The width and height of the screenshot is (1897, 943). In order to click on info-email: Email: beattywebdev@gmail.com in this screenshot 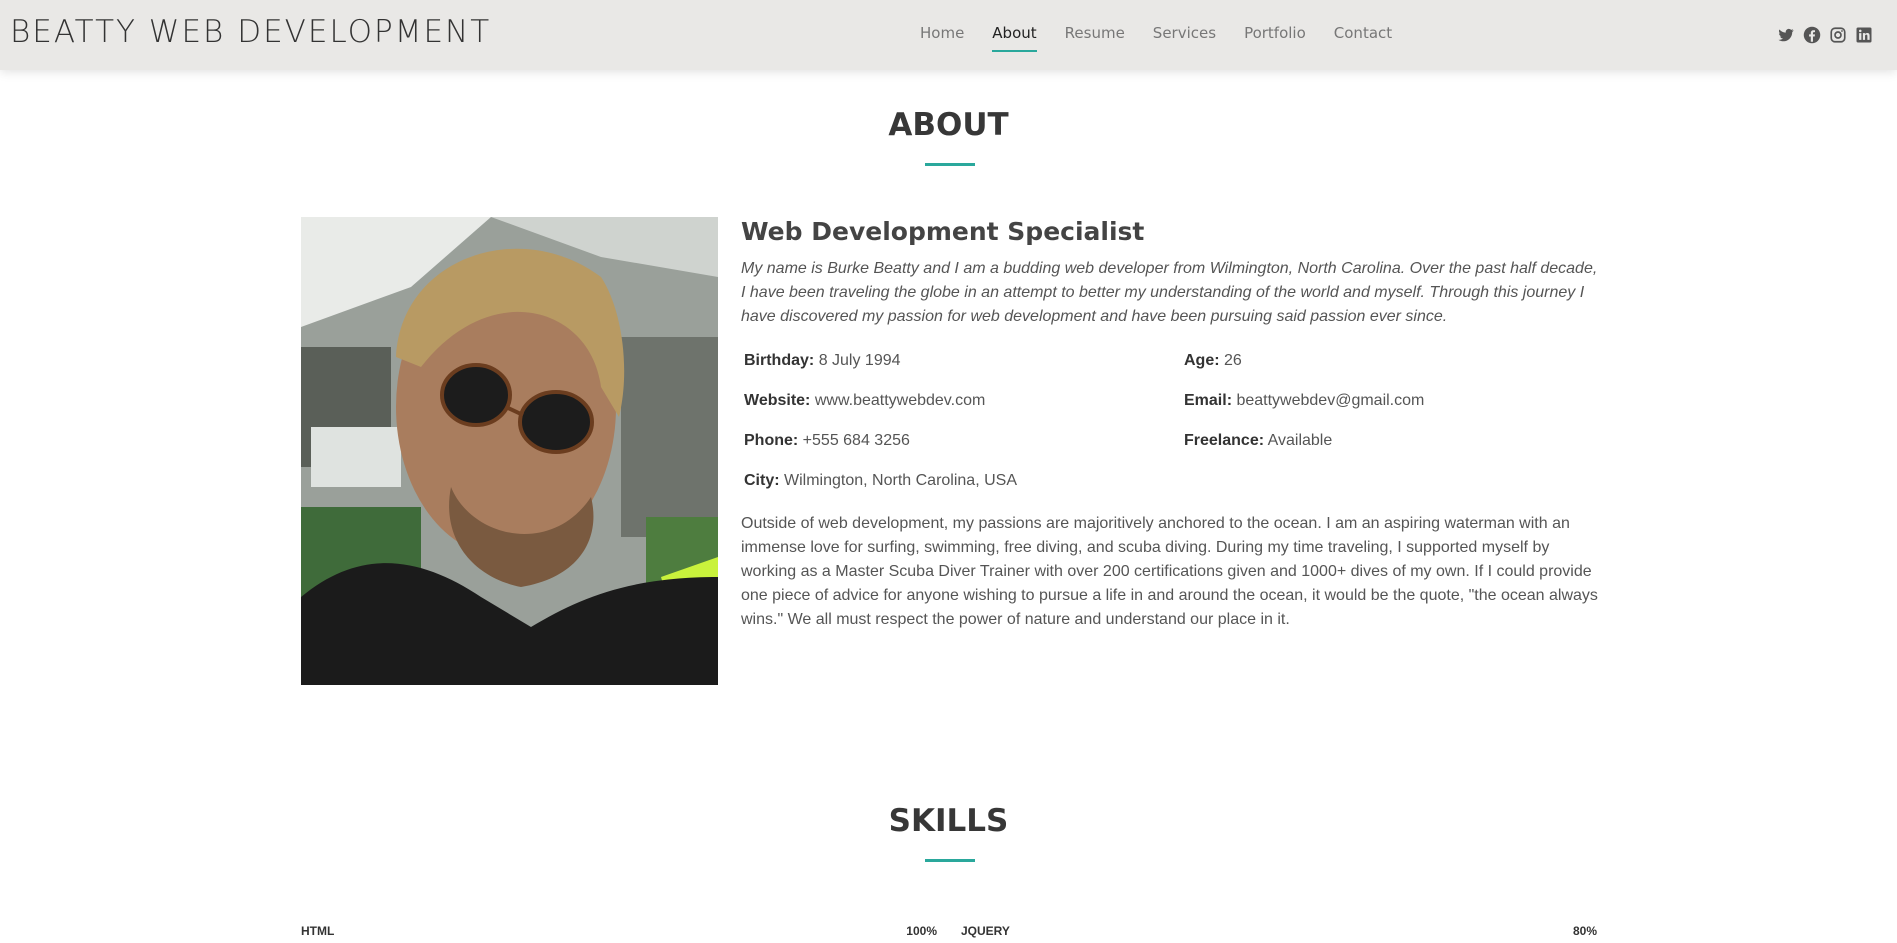, I will do `click(1389, 401)`.